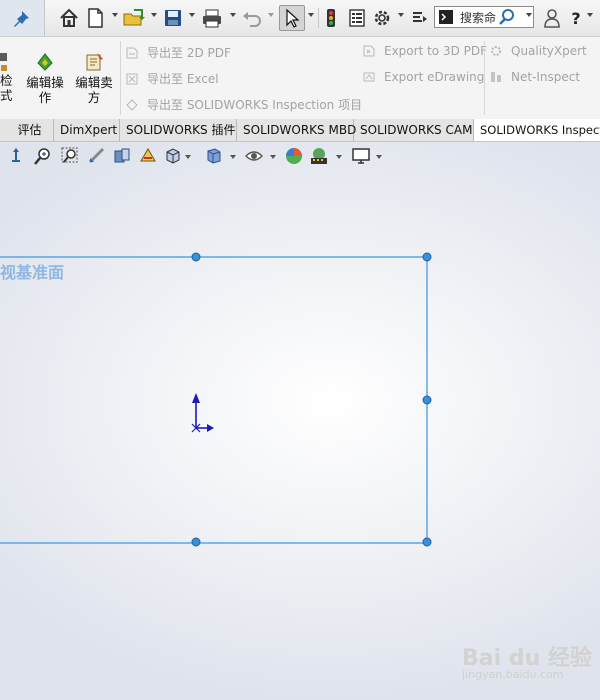 The height and width of the screenshot is (700, 600). Describe the element at coordinates (427, 400) in the screenshot. I see `plane-handle-right` at that location.